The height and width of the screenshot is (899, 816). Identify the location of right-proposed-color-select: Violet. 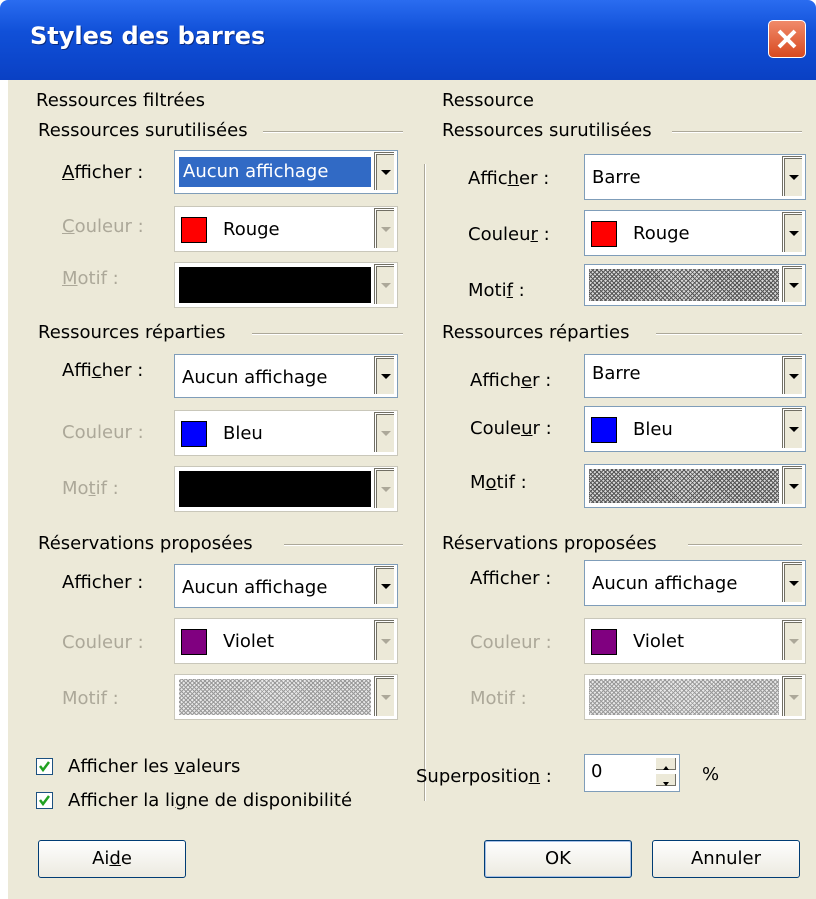
(695, 641).